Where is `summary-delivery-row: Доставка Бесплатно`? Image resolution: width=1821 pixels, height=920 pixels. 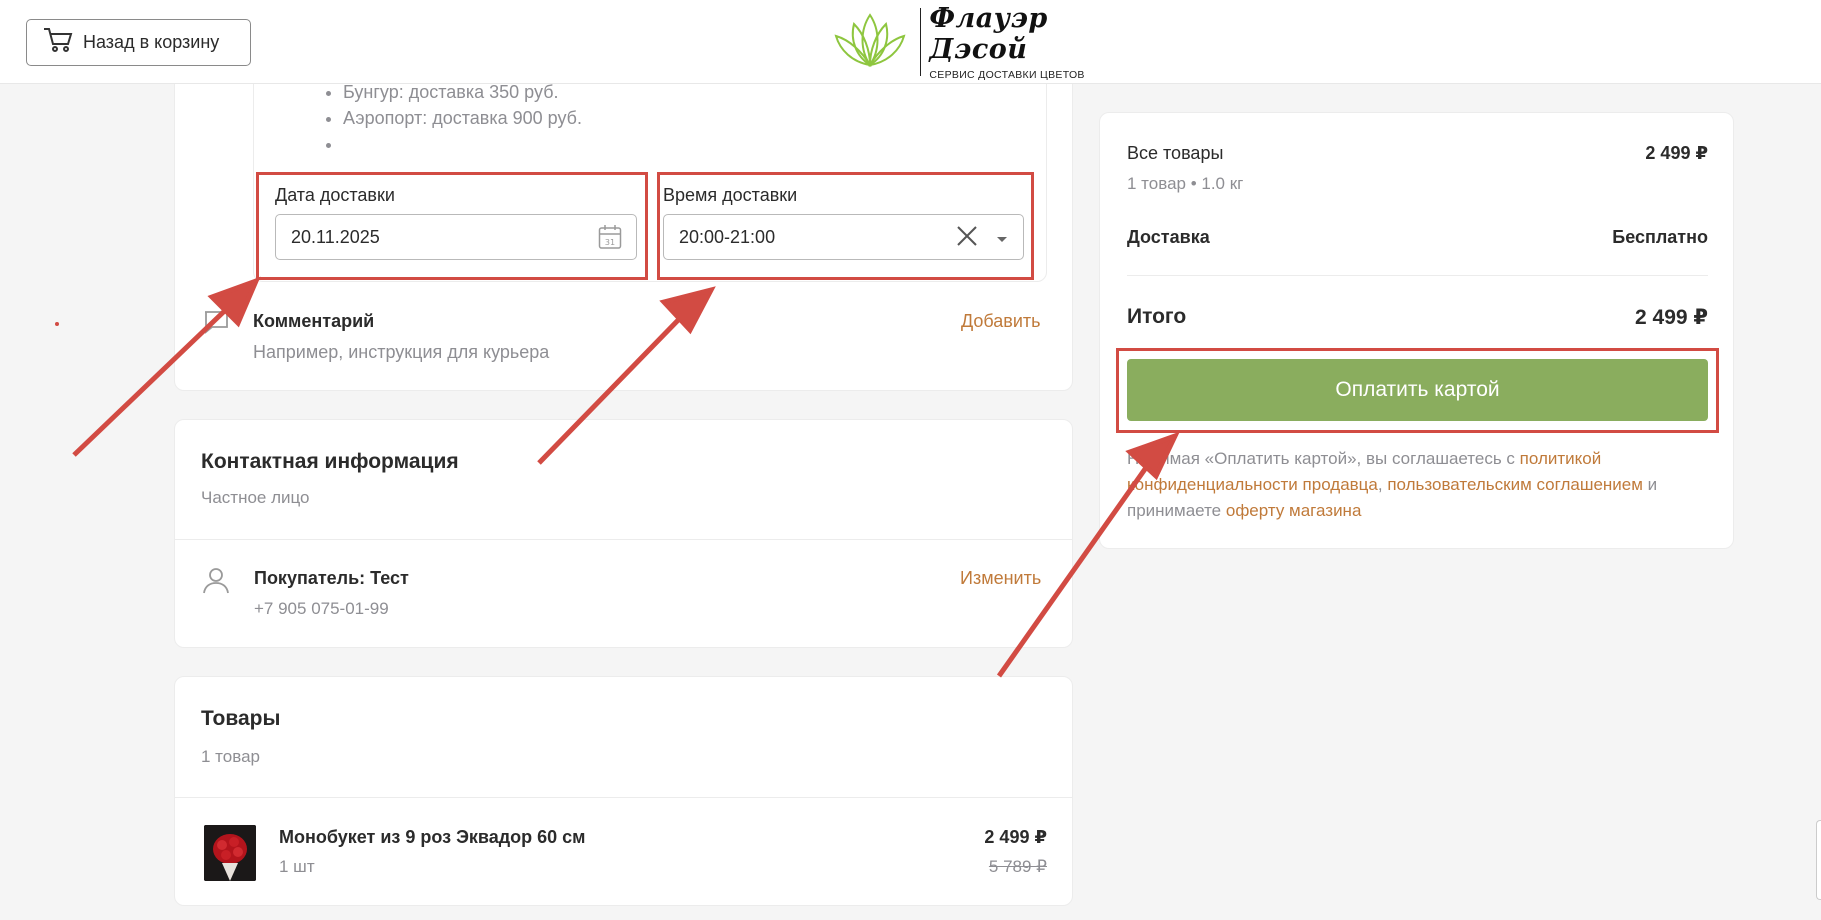 summary-delivery-row: Доставка Бесплатно is located at coordinates (1417, 237).